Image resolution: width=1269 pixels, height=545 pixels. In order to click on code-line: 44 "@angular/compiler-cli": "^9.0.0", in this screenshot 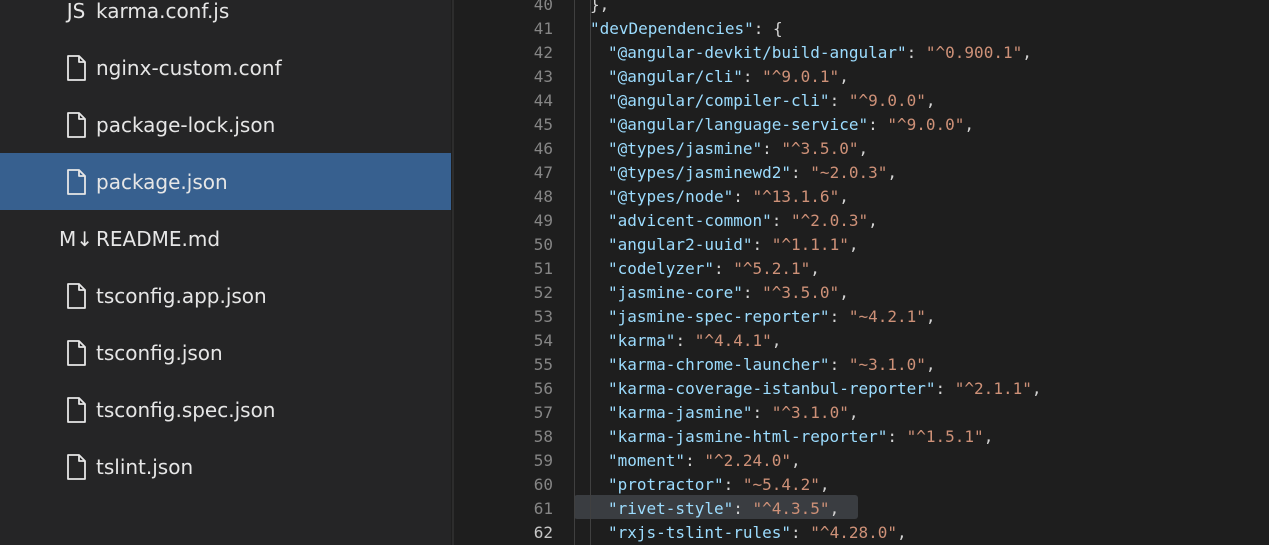, I will do `click(886, 101)`.